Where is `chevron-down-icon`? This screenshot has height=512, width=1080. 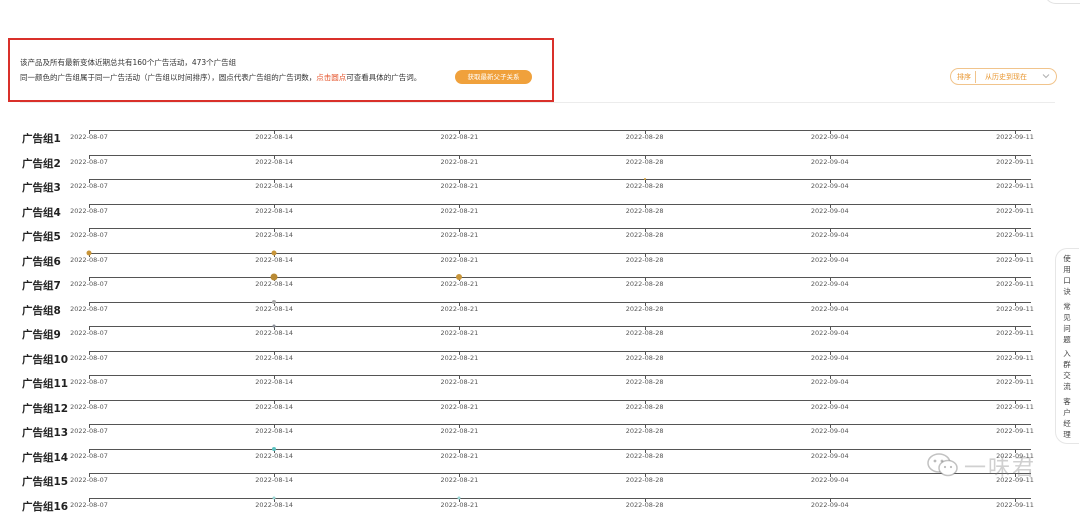
chevron-down-icon is located at coordinates (1046, 76).